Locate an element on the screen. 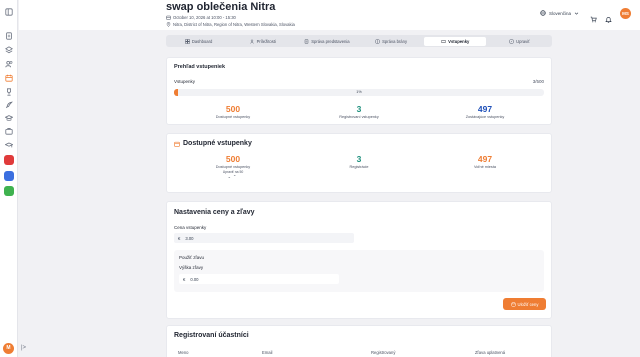 The image size is (640, 357). ticket-icon is located at coordinates (443, 41).